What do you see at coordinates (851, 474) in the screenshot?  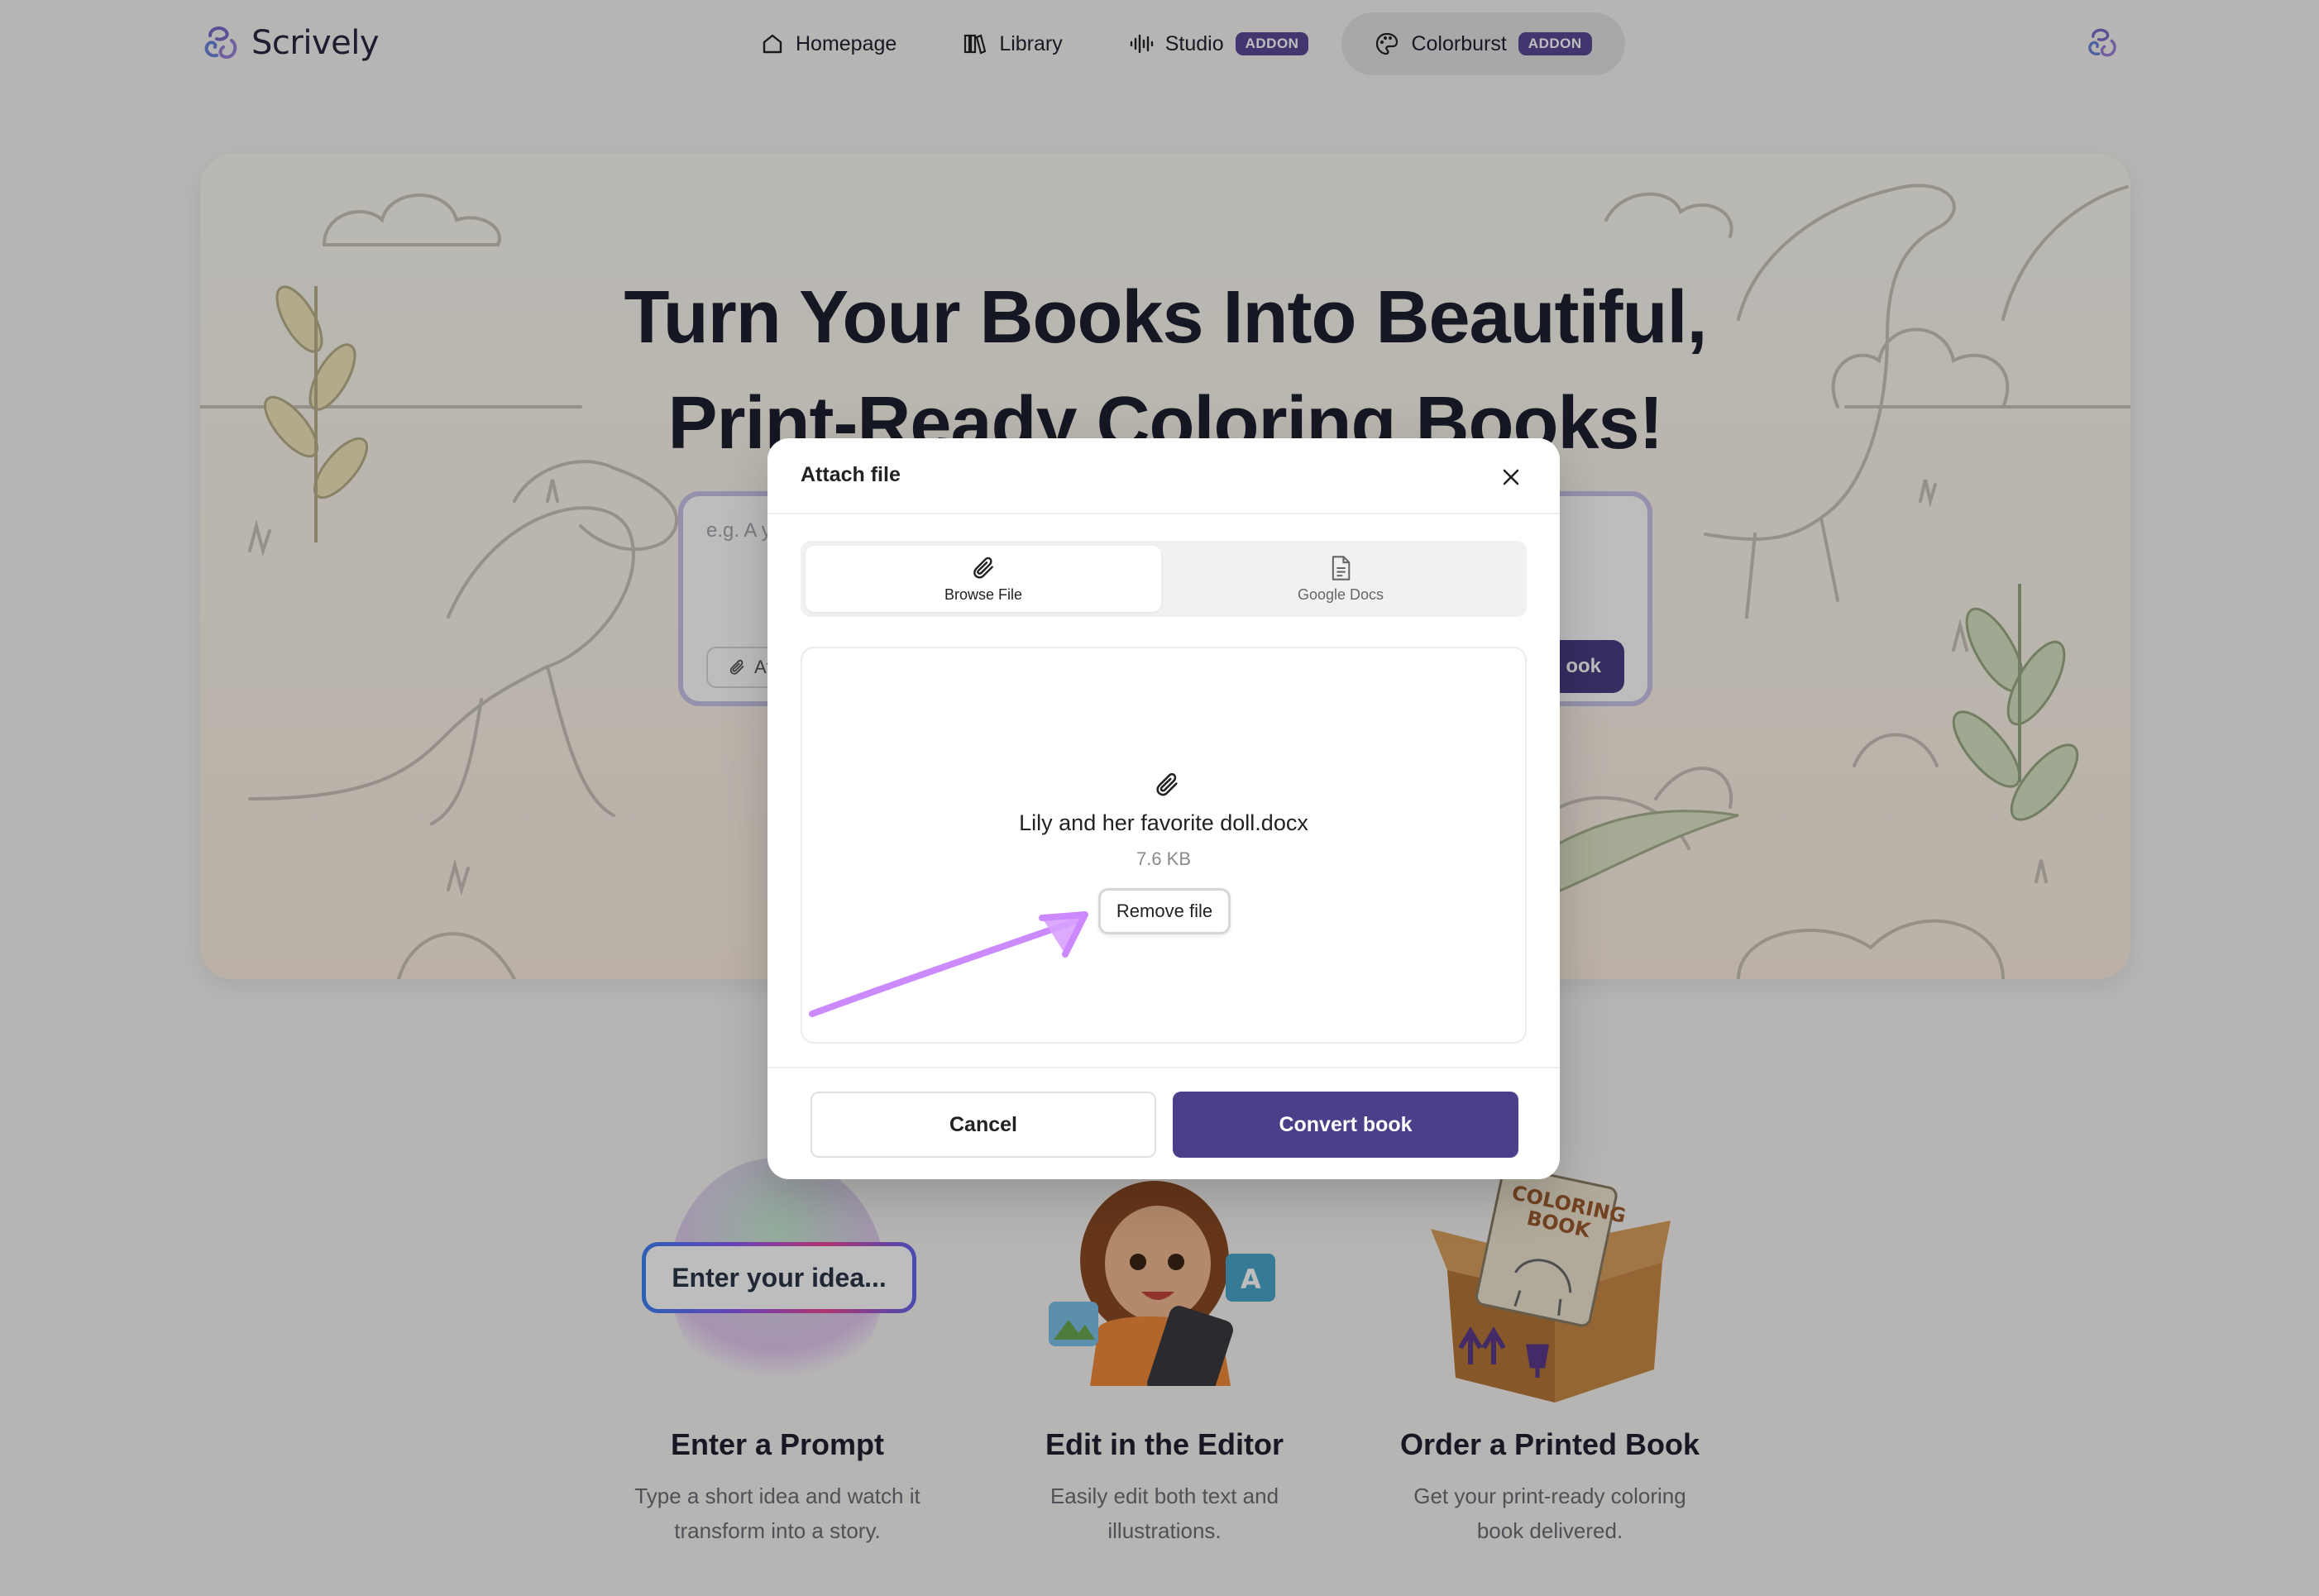 I see `dialog-title: Attach file` at bounding box center [851, 474].